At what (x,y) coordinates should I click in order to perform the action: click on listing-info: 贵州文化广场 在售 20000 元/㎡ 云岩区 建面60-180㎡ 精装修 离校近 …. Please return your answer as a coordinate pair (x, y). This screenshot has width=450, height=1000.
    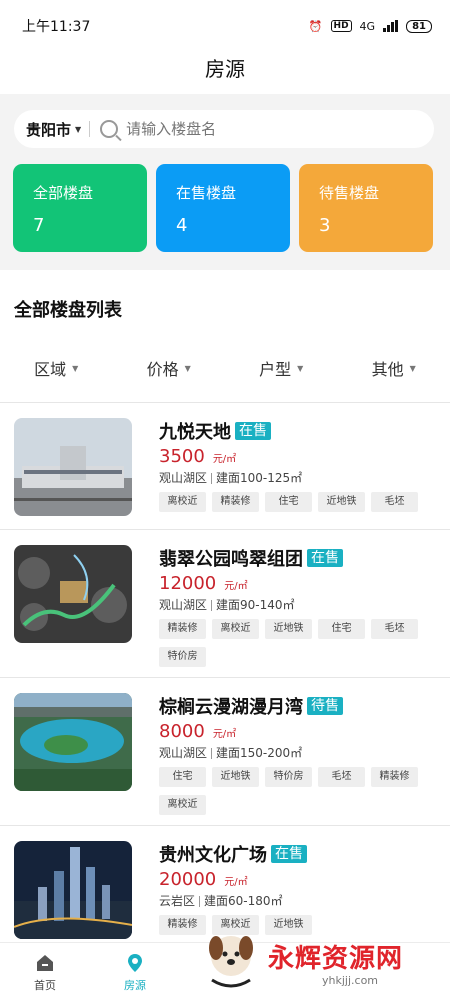
    Looking at the image, I should click on (291, 888).